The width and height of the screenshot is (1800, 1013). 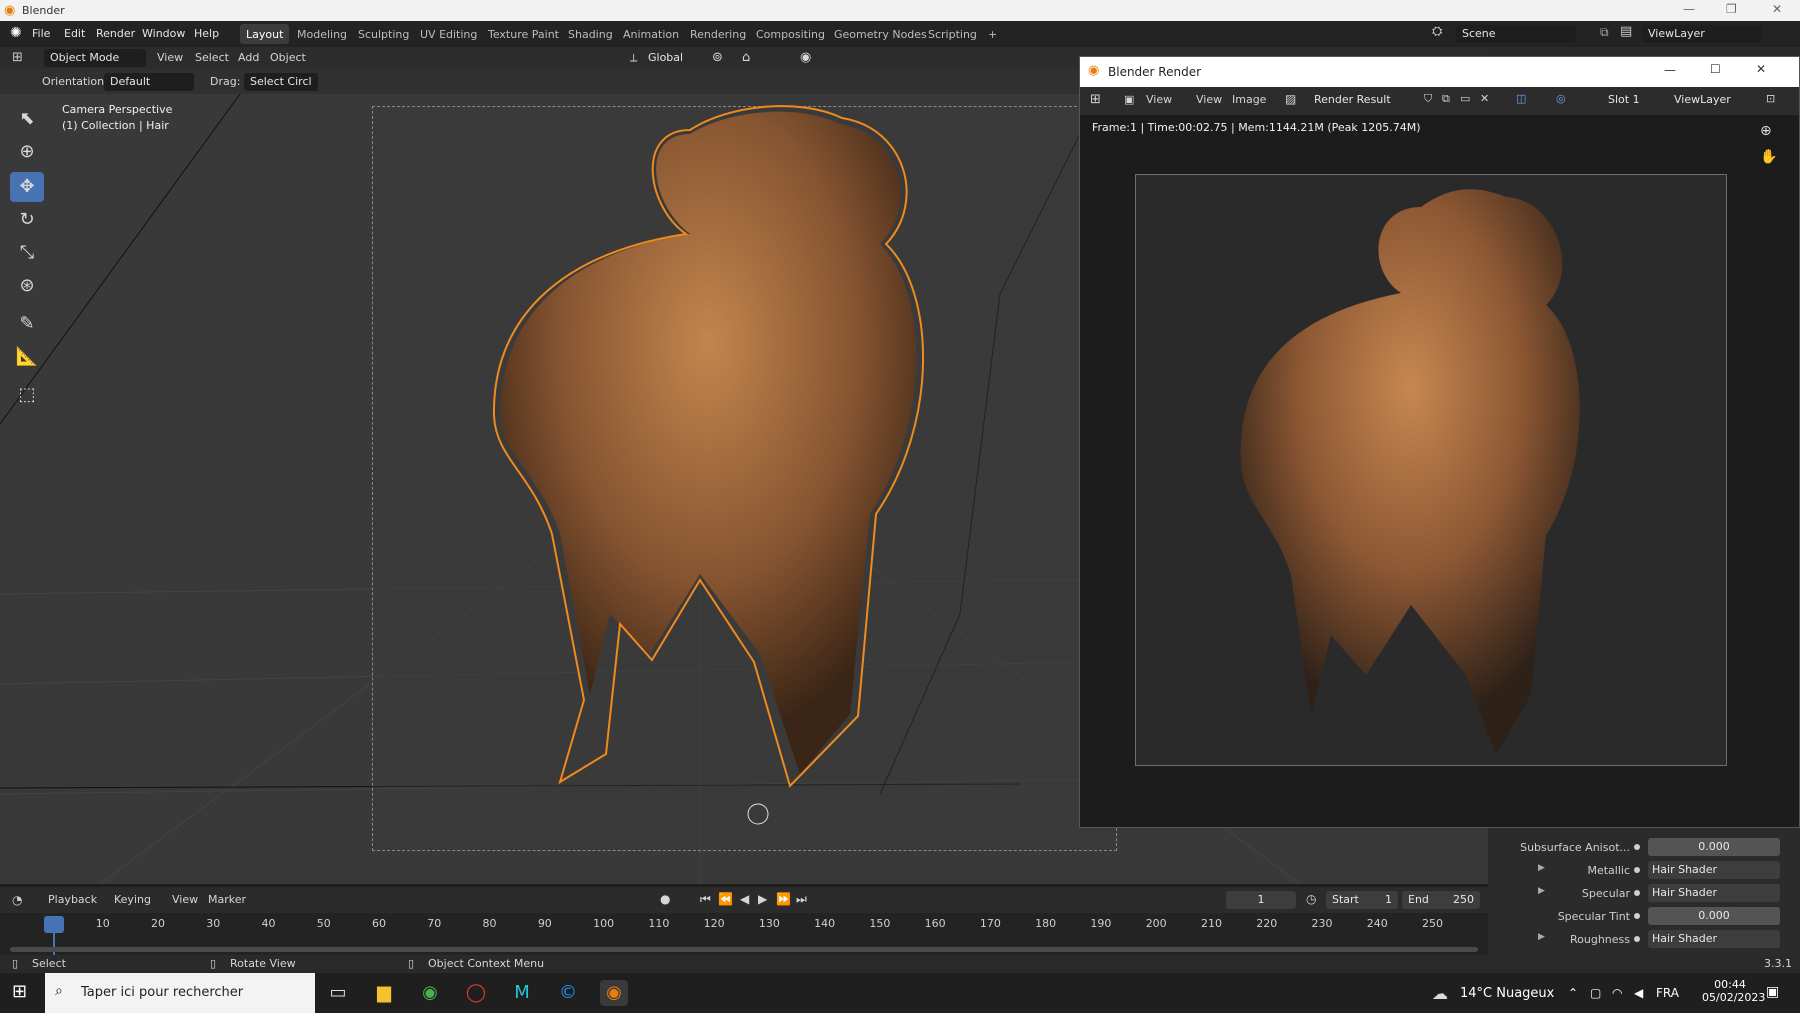 I want to click on scene-icon: ⛭, so click(x=1437, y=31).